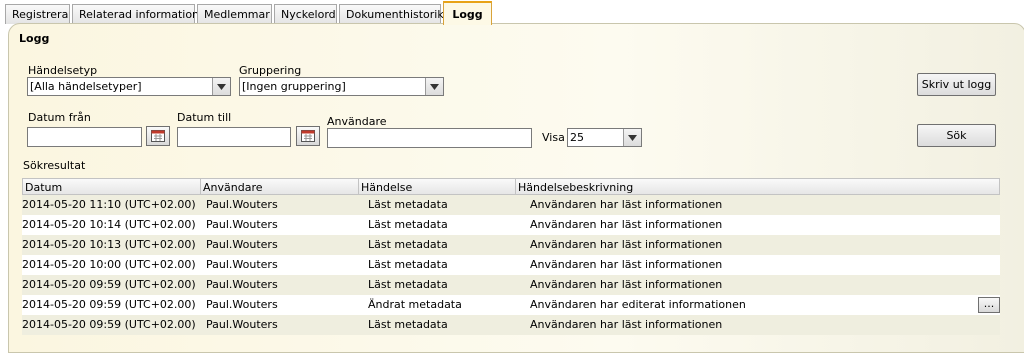  Describe the element at coordinates (234, 14) in the screenshot. I see `tab-medlemmar: Medlemmar` at that location.